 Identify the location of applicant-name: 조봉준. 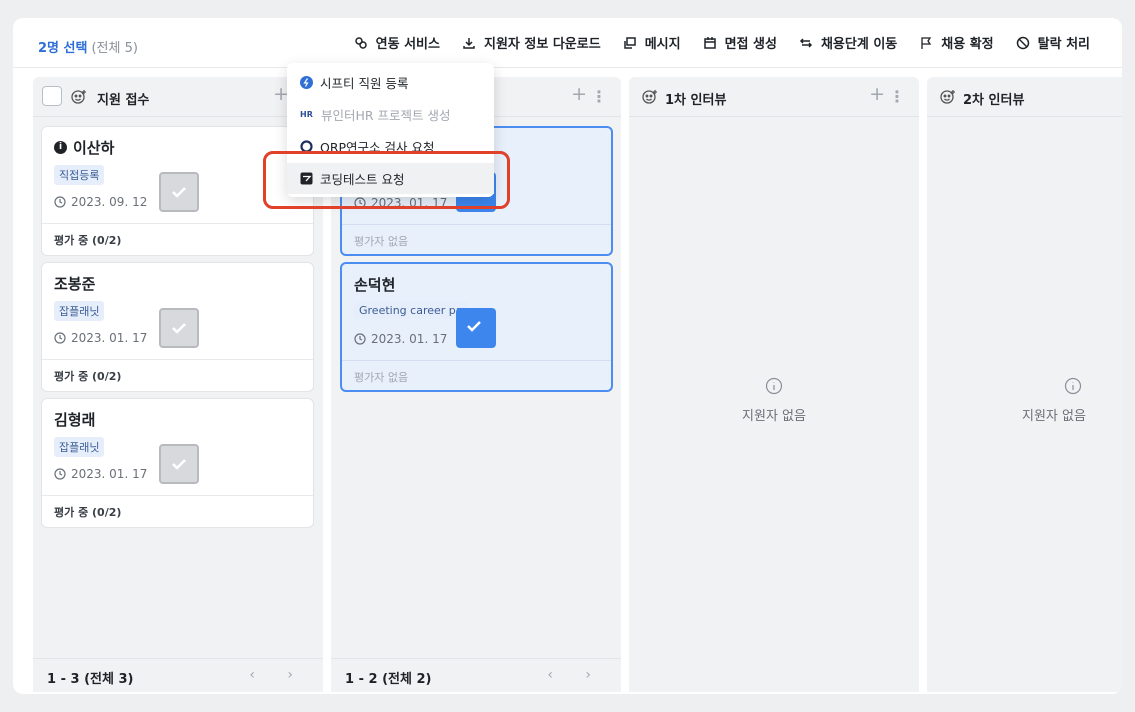
(75, 284).